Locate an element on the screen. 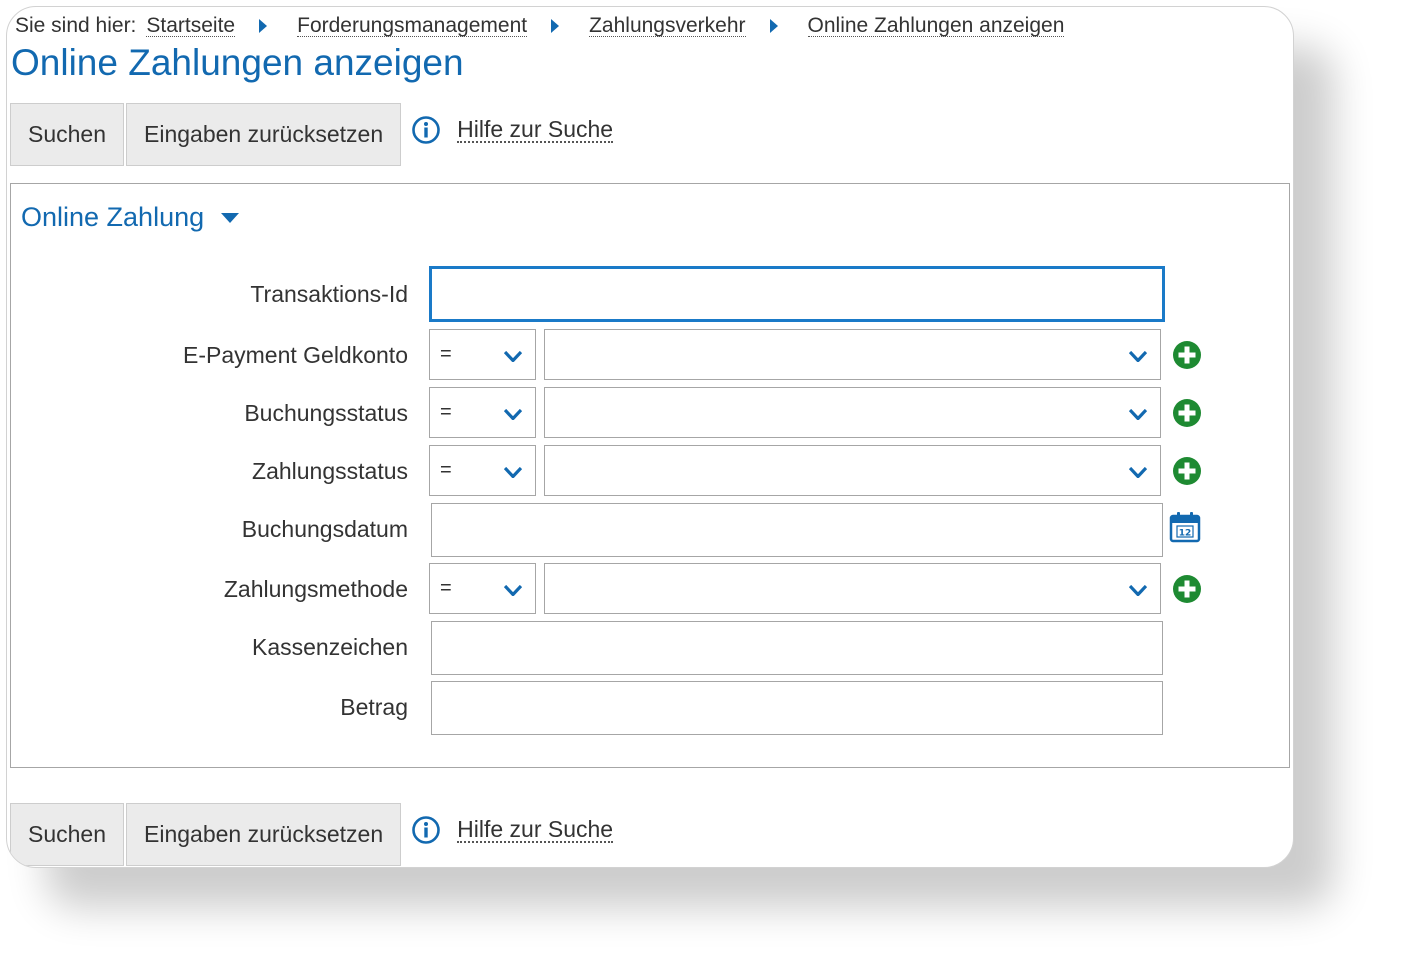 The image size is (1404, 978). field-row-zahlungsstatus: Zahlungsstatus = is located at coordinates (646, 472).